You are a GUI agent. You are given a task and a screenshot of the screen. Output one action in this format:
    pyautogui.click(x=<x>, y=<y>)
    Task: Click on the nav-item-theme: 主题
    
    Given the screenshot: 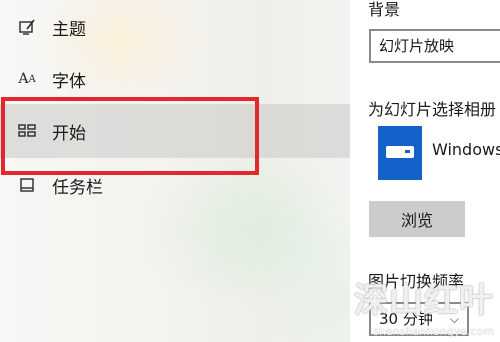 What is the action you would take?
    pyautogui.click(x=175, y=27)
    